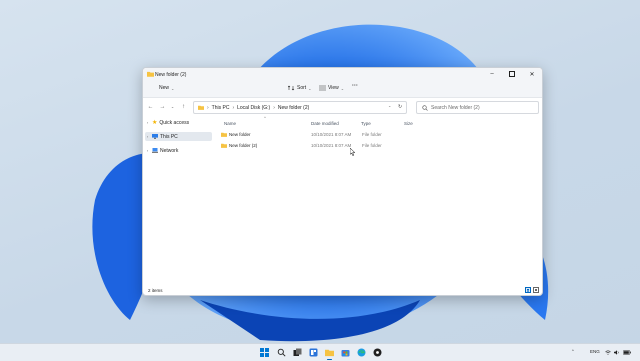 The image size is (640, 361). I want to click on sidebar-item-quick-access: › ★ Quick access, so click(178, 122).